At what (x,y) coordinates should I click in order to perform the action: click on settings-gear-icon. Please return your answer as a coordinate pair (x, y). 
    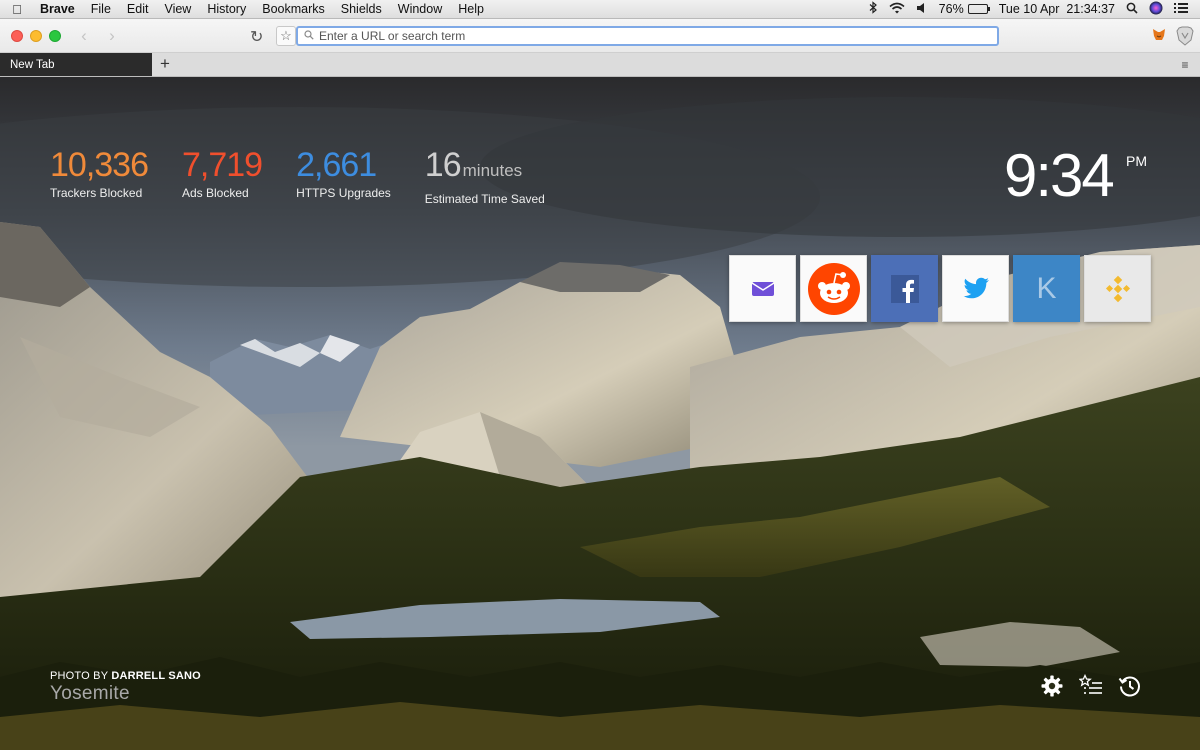
    Looking at the image, I should click on (1052, 686).